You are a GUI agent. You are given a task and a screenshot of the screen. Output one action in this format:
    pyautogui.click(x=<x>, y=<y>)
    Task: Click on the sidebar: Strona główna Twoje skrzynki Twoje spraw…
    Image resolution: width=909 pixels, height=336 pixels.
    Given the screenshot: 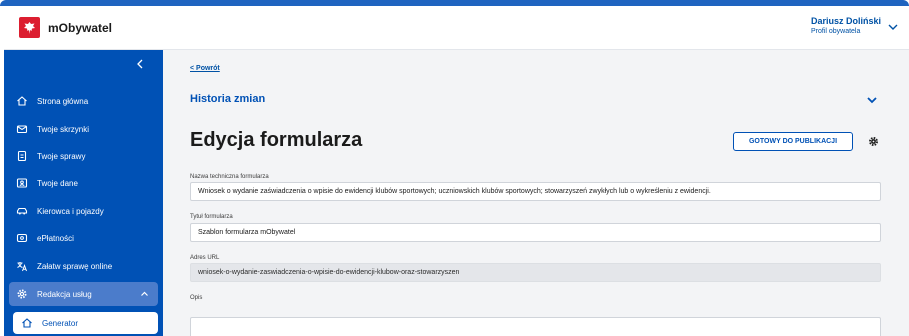 What is the action you would take?
    pyautogui.click(x=83, y=193)
    